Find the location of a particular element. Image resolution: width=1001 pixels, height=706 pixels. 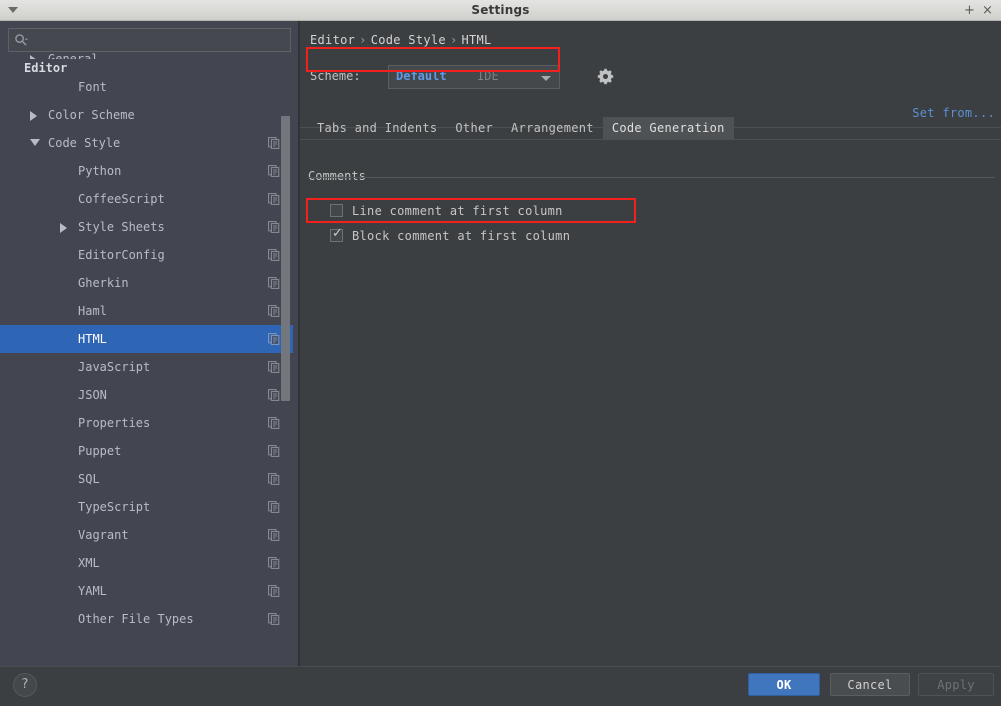

sidebar-item-style-sheets: Style Sheets is located at coordinates (146, 227).